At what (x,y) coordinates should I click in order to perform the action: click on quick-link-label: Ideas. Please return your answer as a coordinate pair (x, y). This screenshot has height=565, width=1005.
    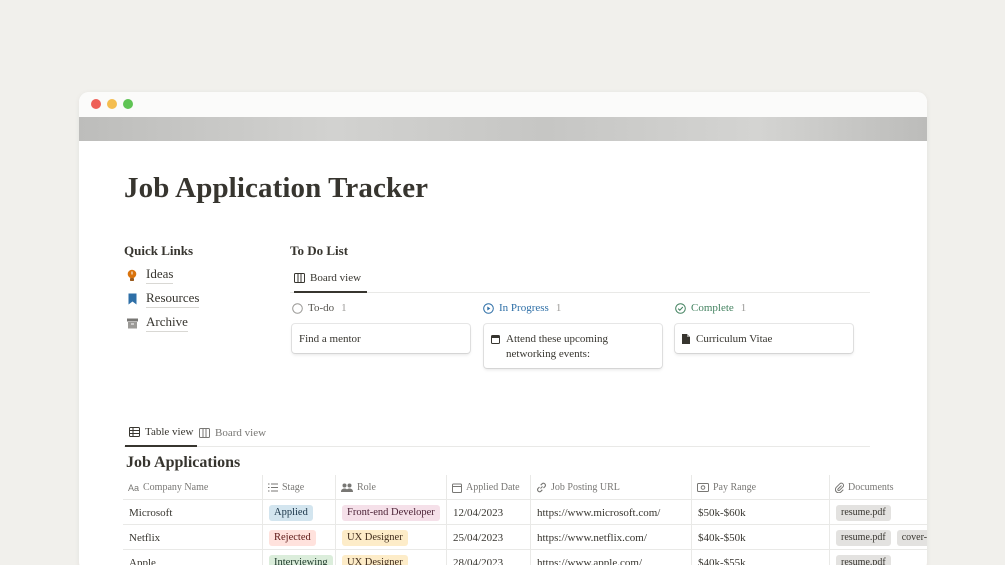
    Looking at the image, I should click on (160, 275).